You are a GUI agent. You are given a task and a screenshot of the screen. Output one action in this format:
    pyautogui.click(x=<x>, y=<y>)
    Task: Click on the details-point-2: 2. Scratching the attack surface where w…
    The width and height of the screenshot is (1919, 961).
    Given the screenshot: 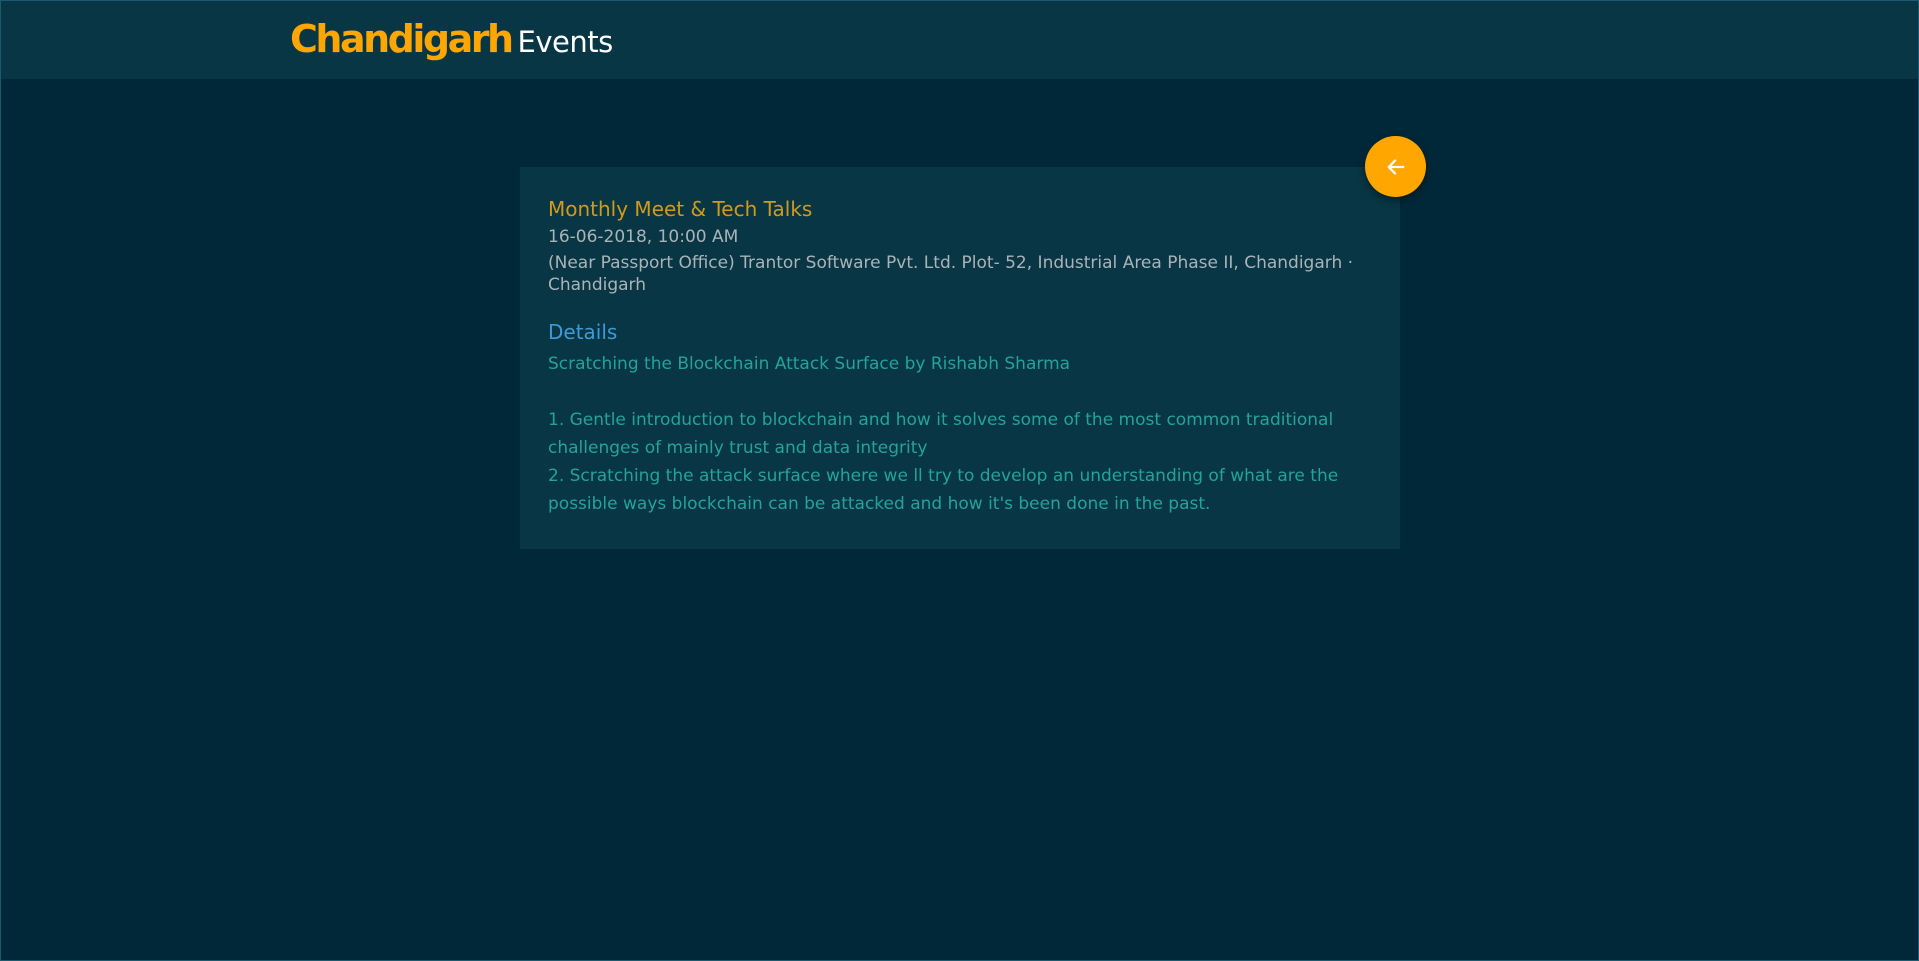 What is the action you would take?
    pyautogui.click(x=943, y=490)
    